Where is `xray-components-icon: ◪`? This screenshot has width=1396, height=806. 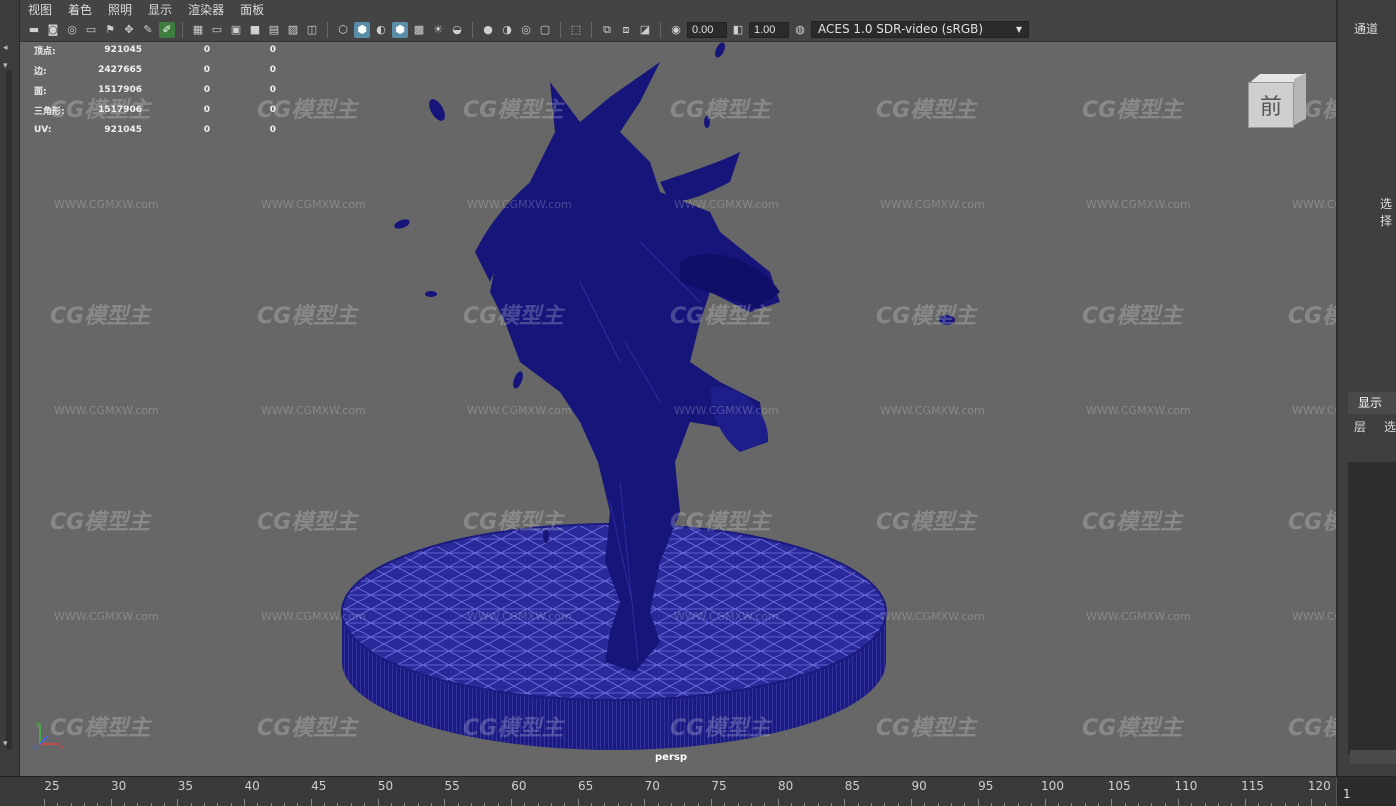
xray-components-icon: ◪ is located at coordinates (645, 30).